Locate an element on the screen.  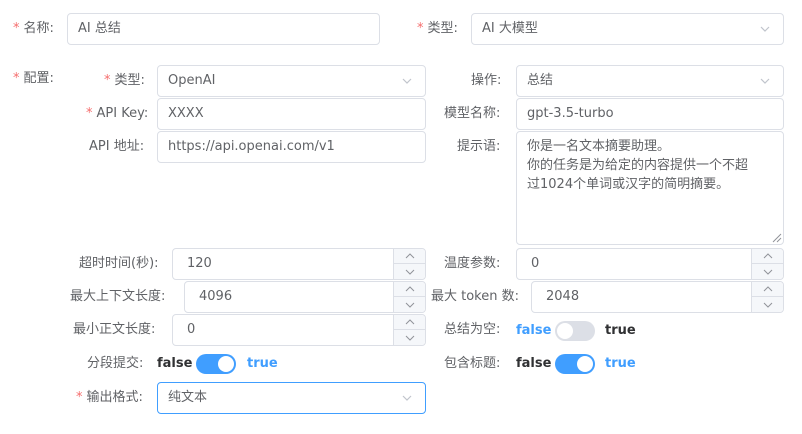
max-context-increase-button is located at coordinates (409, 289).